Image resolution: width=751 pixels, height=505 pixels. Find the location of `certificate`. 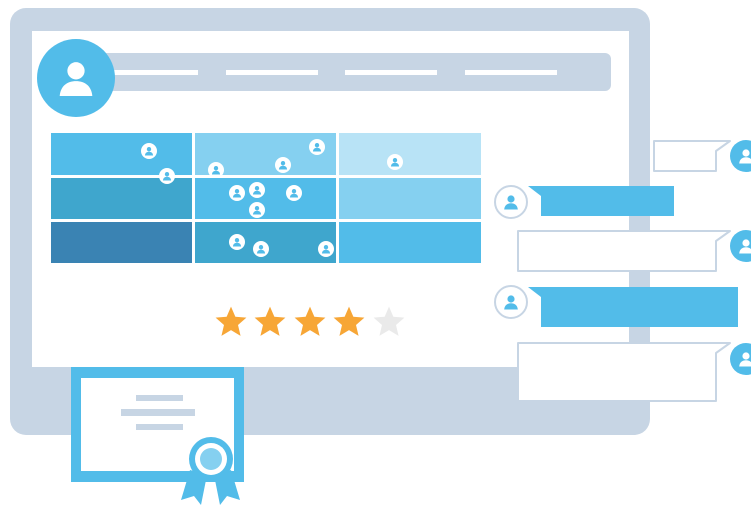

certificate is located at coordinates (157, 436).